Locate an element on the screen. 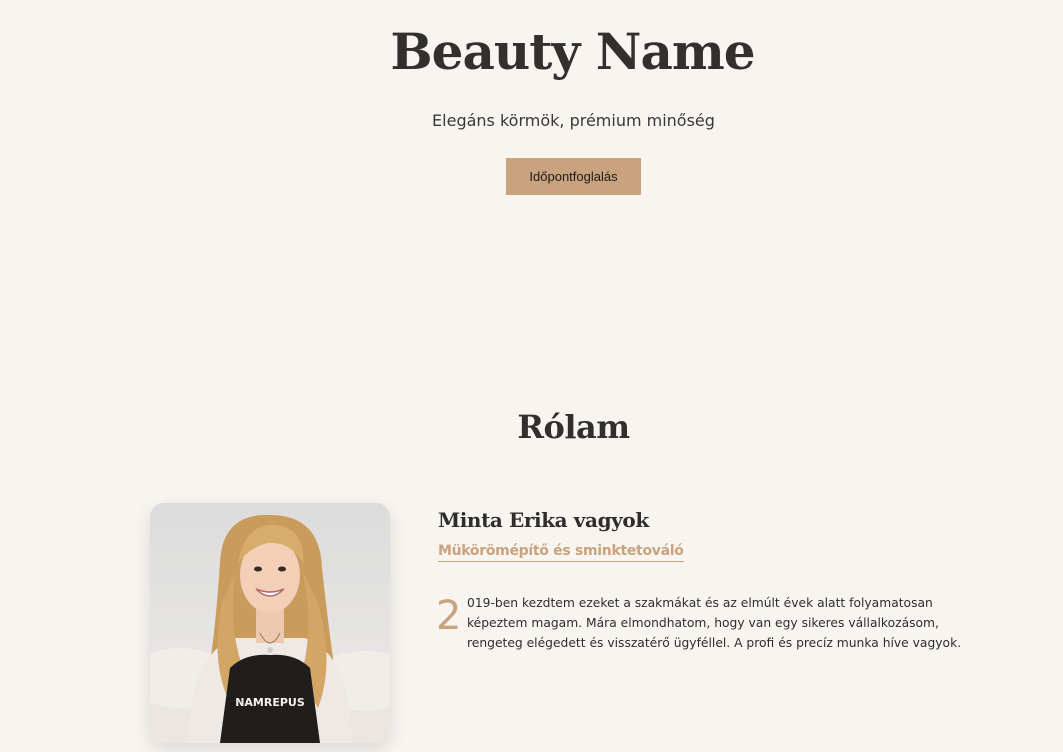 This screenshot has height=752, width=1063. apron-text: NAMREPUS is located at coordinates (270, 702).